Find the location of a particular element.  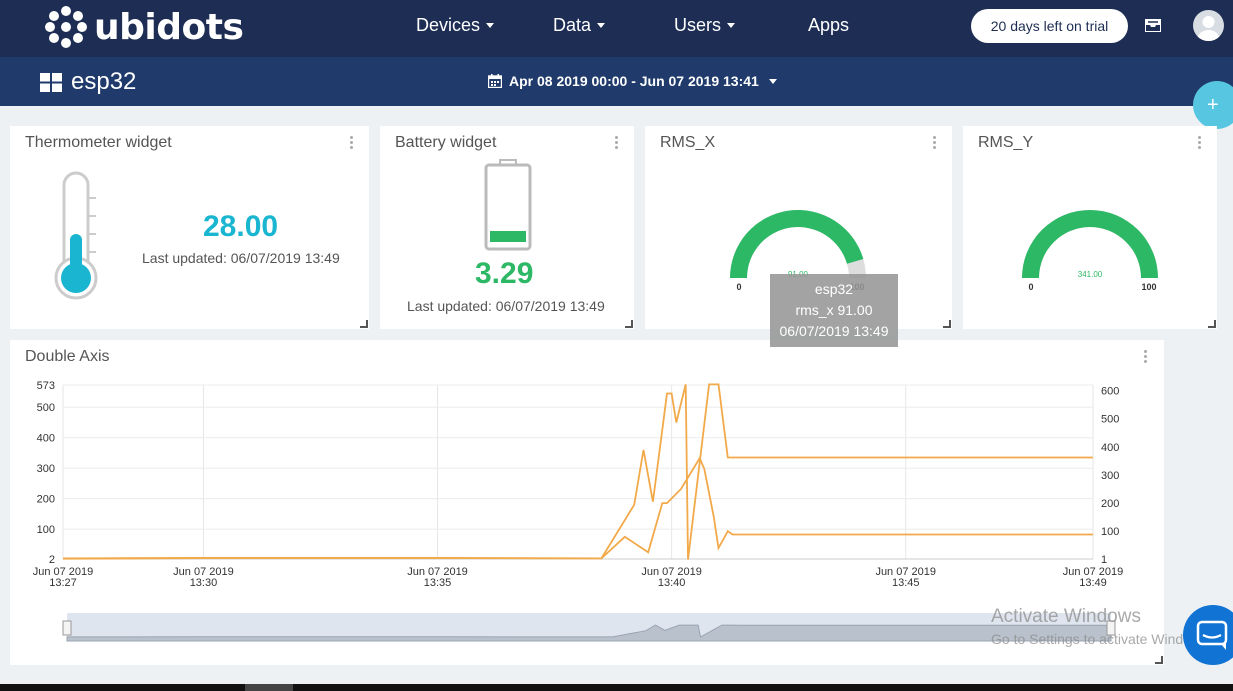

nav-devices: Devices is located at coordinates (455, 25).